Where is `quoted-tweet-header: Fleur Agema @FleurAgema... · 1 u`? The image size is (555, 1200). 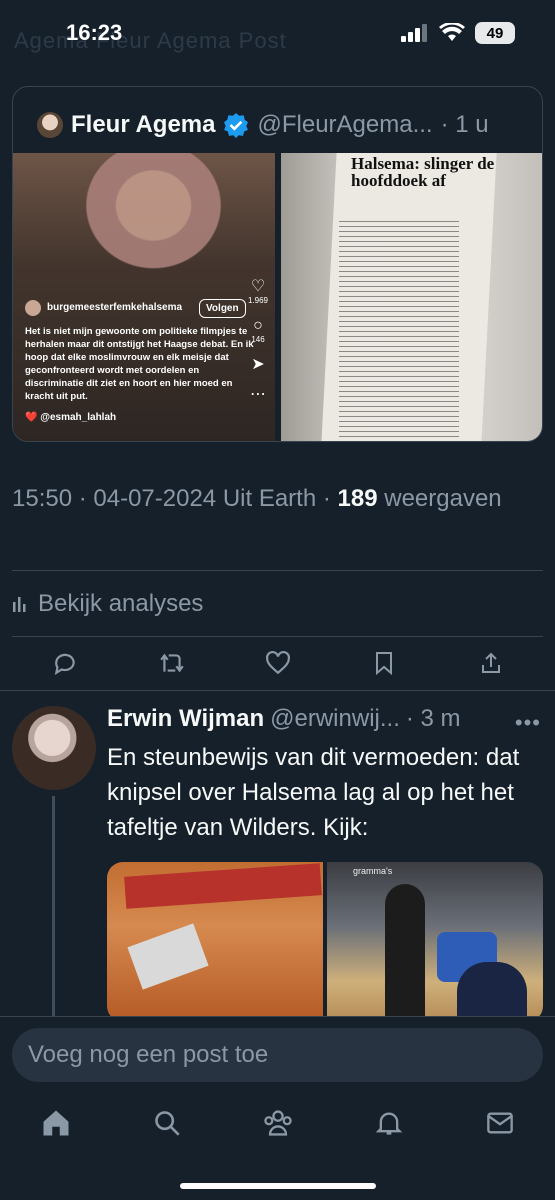 quoted-tweet-header: Fleur Agema @FleurAgema... · 1 u is located at coordinates (263, 125).